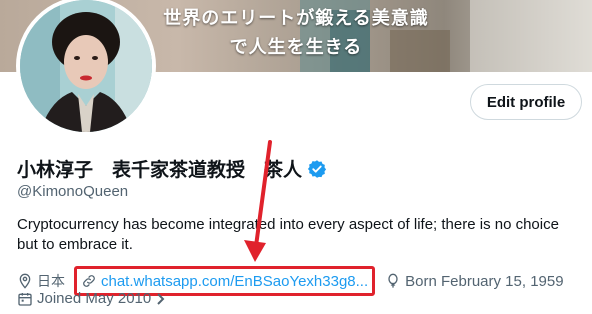  I want to click on edit-profile-button: Edit profile, so click(526, 102).